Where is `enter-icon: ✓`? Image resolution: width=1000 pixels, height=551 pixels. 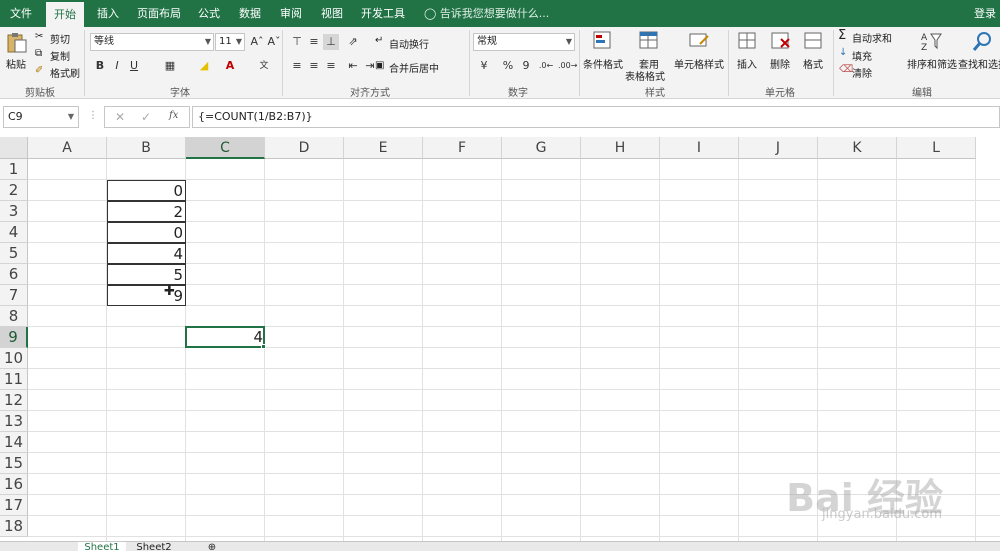 enter-icon: ✓ is located at coordinates (146, 117).